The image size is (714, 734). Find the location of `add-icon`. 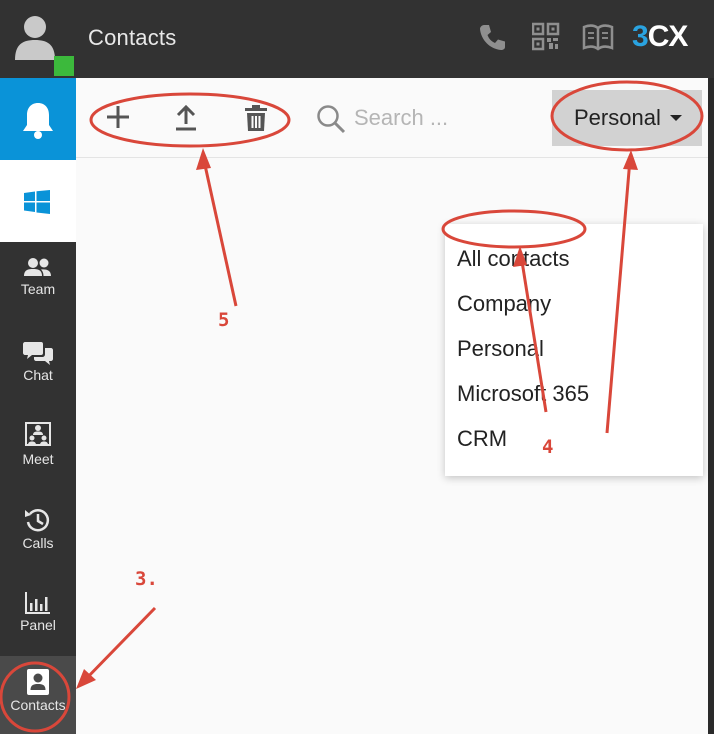

add-icon is located at coordinates (118, 117).